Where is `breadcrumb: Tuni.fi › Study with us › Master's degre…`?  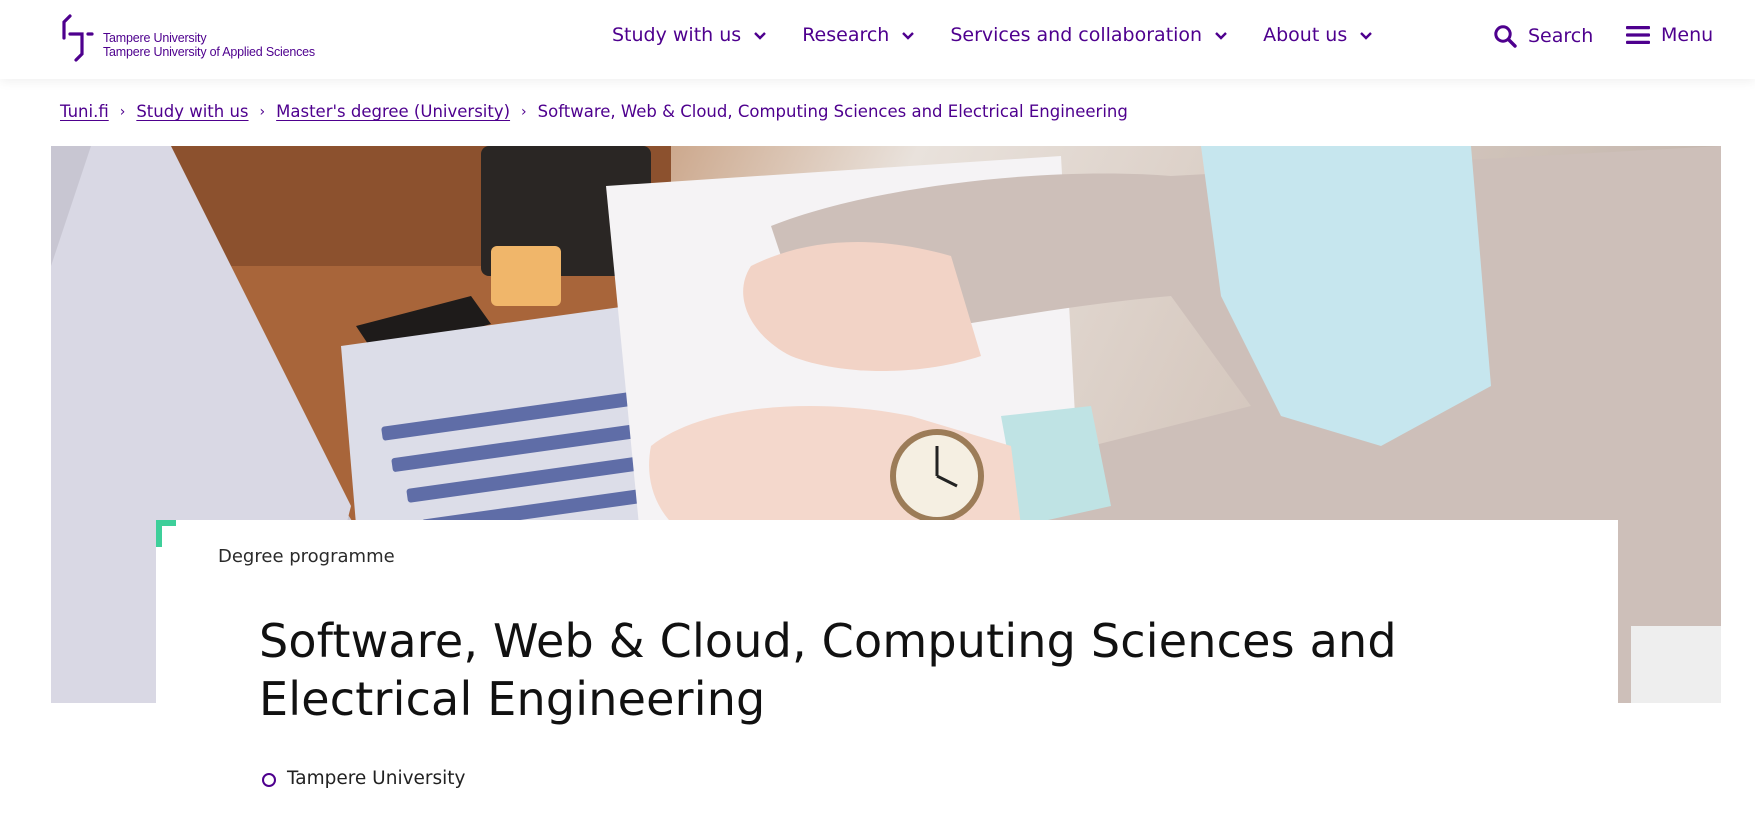 breadcrumb: Tuni.fi › Study with us › Master's degre… is located at coordinates (594, 111).